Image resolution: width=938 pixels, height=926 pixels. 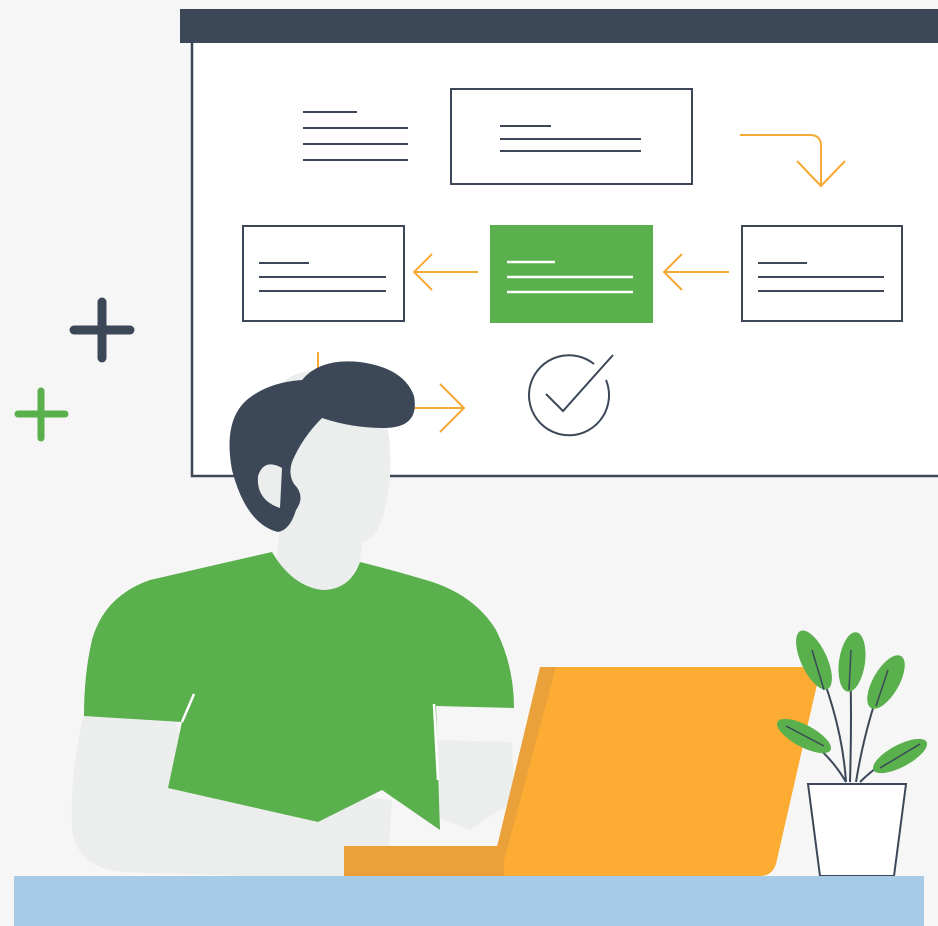 I want to click on flowchart-box-right, so click(x=822, y=273).